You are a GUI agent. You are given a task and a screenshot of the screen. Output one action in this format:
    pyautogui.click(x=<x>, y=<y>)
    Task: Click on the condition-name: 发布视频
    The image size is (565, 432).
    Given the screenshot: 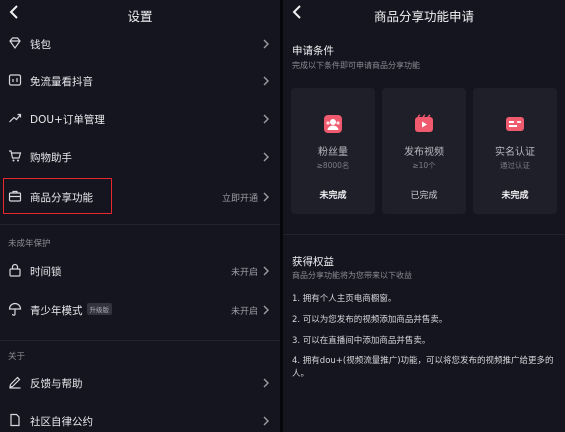 What is the action you would take?
    pyautogui.click(x=424, y=152)
    